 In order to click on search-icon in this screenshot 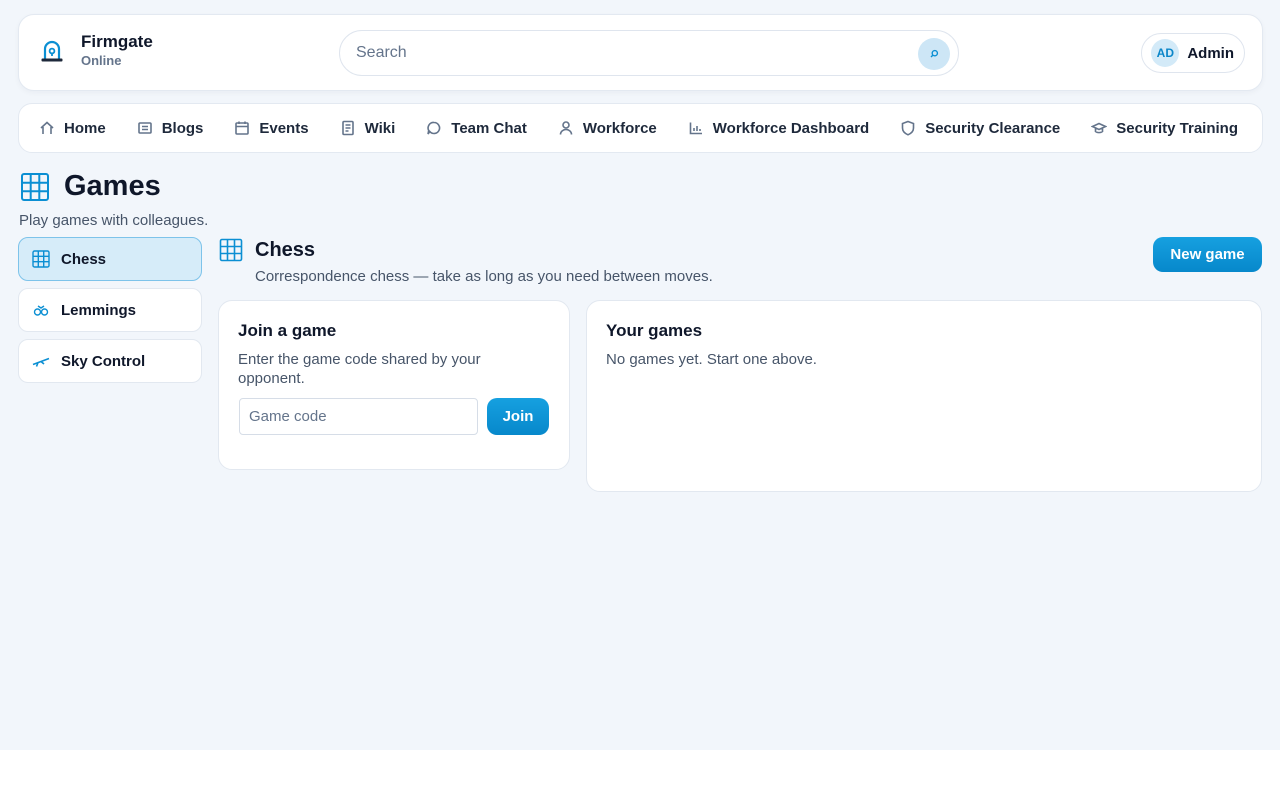, I will do `click(934, 53)`.